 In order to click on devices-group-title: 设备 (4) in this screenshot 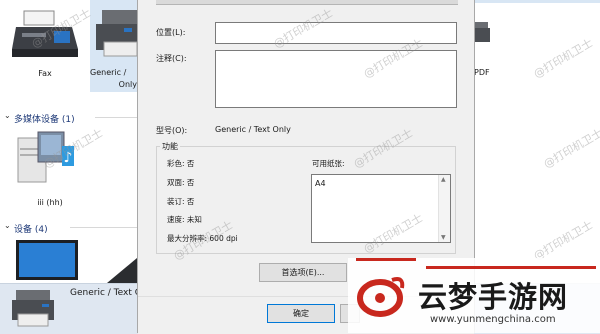, I will do `click(31, 228)`.